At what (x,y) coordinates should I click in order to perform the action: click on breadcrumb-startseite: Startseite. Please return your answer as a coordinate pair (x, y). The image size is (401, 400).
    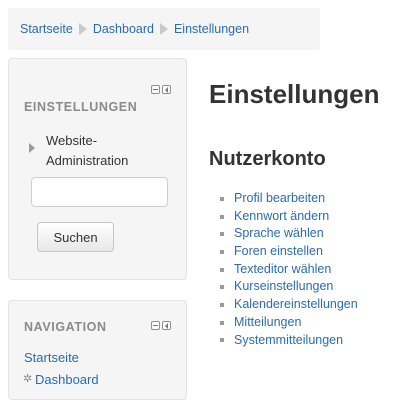
    Looking at the image, I should click on (46, 29).